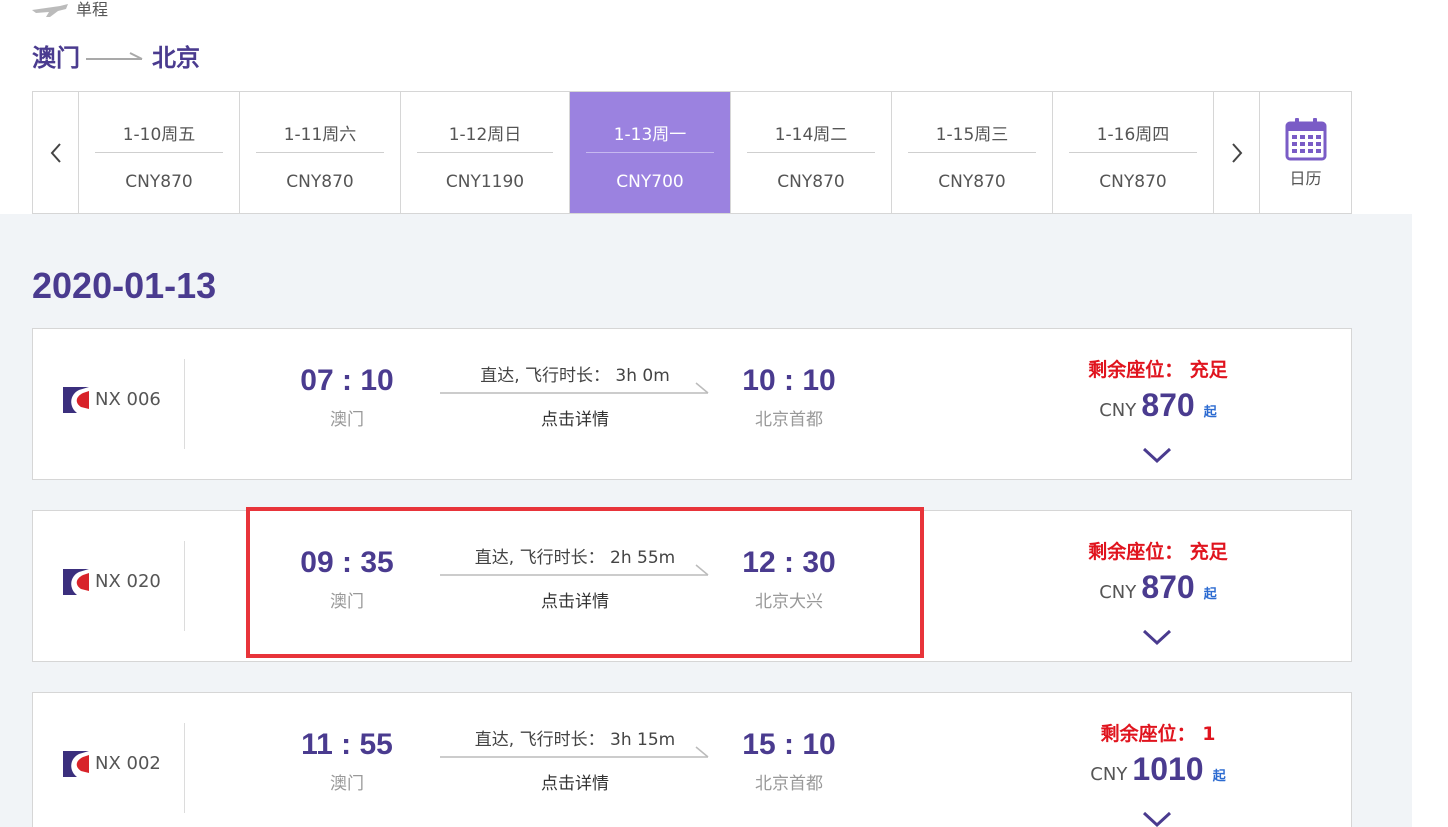 The image size is (1448, 827). I want to click on price-display: CNY 1010 起, so click(1158, 769).